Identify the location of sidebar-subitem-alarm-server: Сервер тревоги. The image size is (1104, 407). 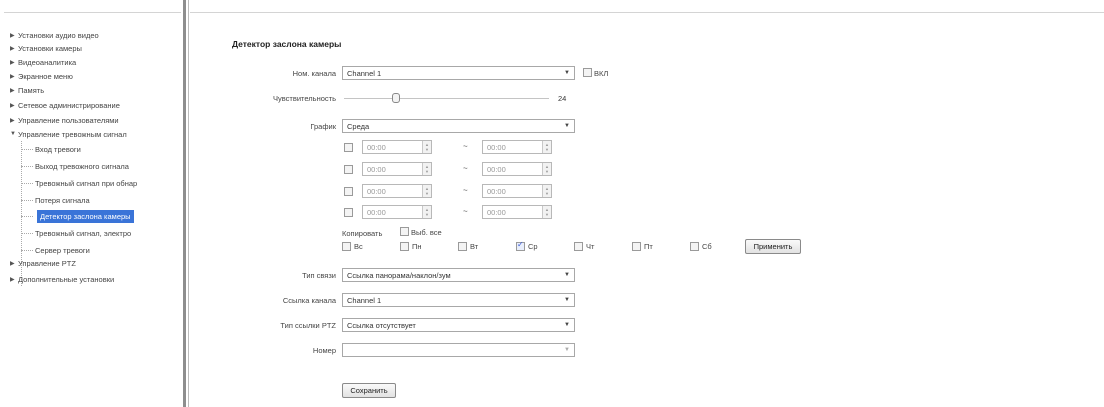
(62, 250).